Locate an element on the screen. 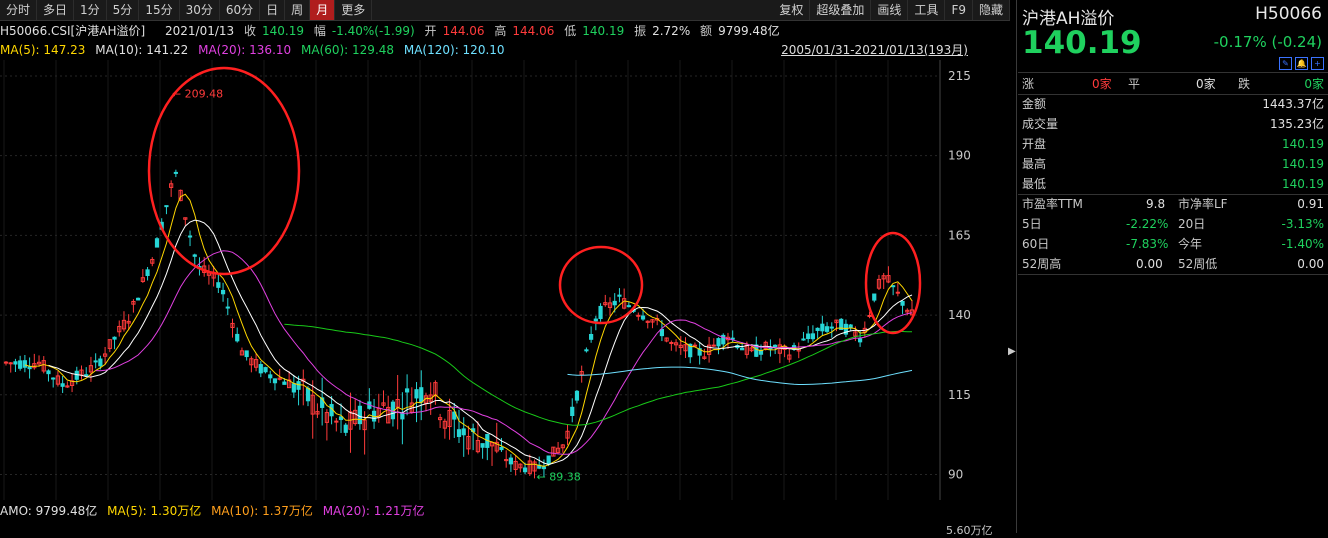 The height and width of the screenshot is (538, 1328). toolbar-tool-button: 画线 is located at coordinates (890, 10).